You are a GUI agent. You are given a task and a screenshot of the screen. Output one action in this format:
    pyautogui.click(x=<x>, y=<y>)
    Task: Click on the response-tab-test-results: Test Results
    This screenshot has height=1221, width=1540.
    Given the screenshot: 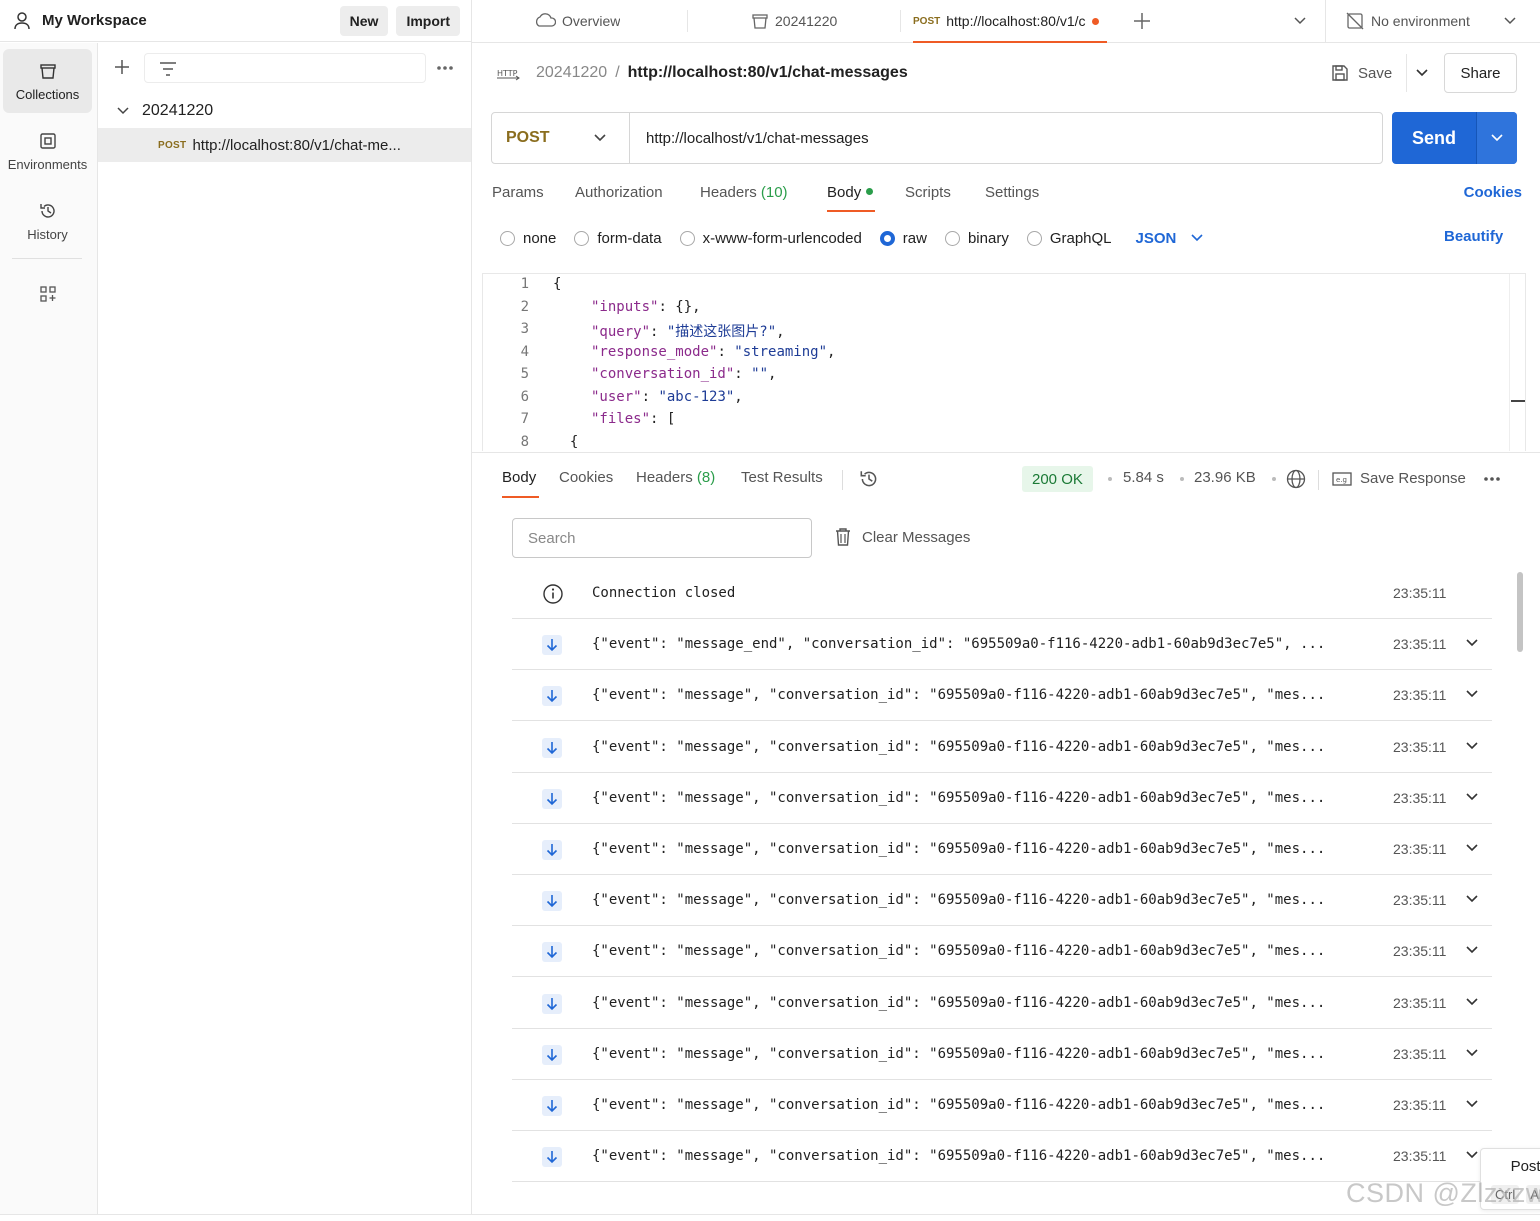 What is the action you would take?
    pyautogui.click(x=782, y=477)
    